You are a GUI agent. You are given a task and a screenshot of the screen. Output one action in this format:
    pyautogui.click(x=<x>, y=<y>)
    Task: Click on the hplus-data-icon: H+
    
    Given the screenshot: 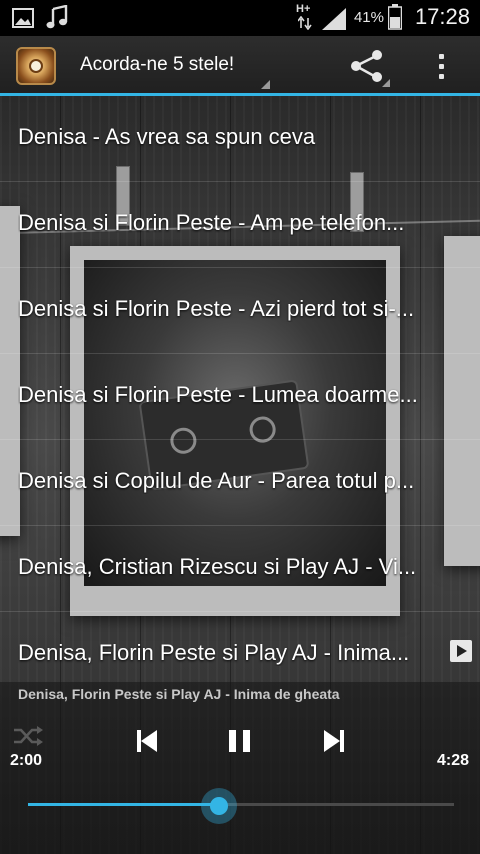 What is the action you would take?
    pyautogui.click(x=303, y=9)
    